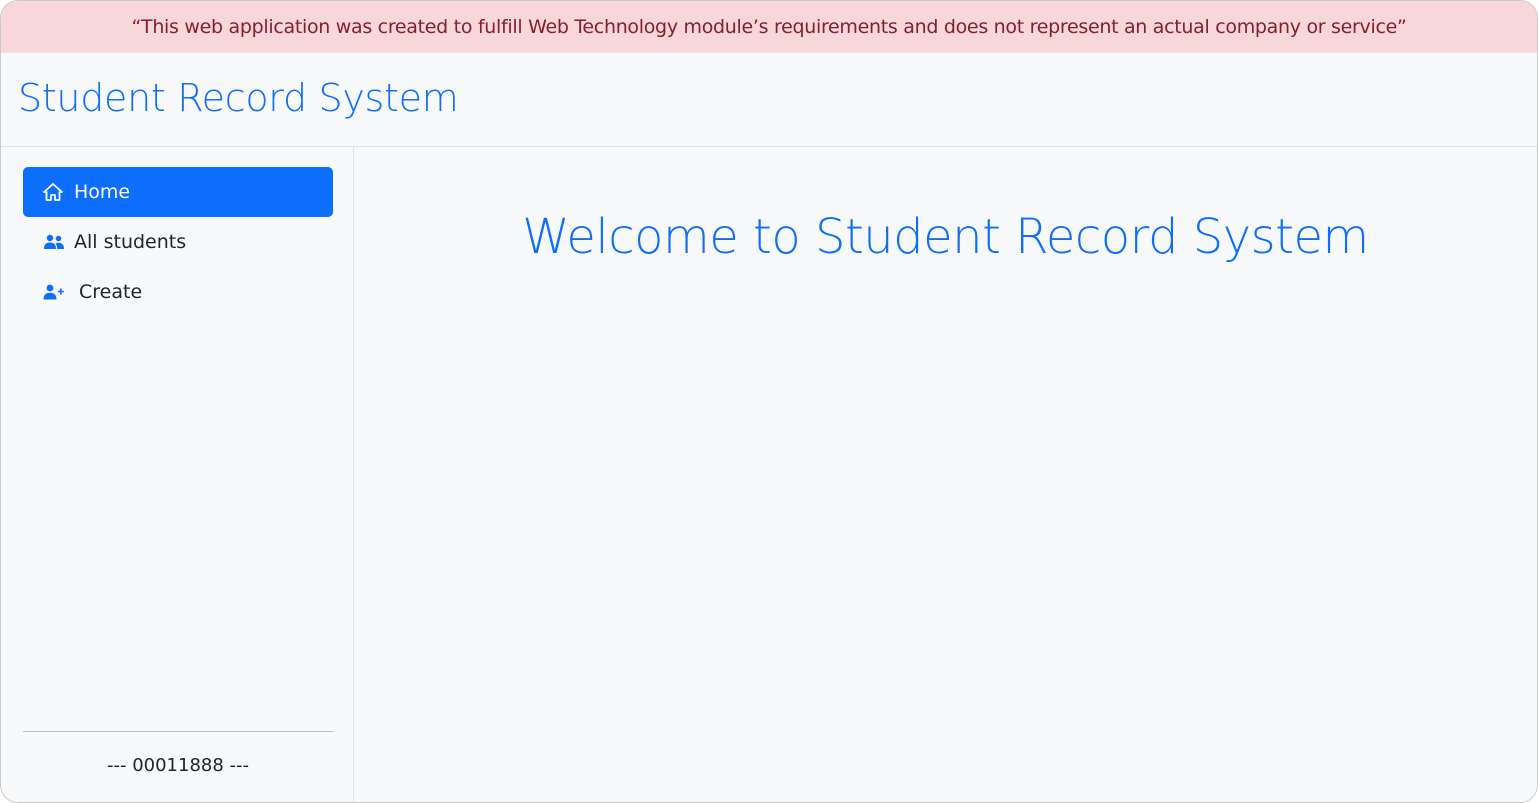 The width and height of the screenshot is (1538, 803). What do you see at coordinates (130, 242) in the screenshot?
I see `sidebar-item-label: All students` at bounding box center [130, 242].